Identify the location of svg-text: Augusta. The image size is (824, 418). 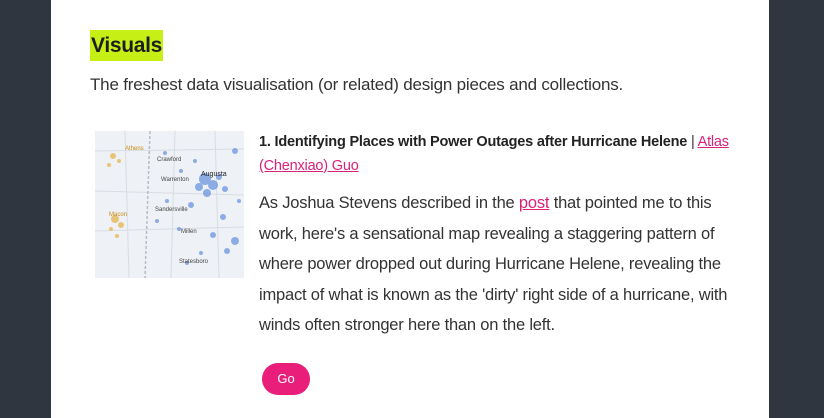
(214, 174).